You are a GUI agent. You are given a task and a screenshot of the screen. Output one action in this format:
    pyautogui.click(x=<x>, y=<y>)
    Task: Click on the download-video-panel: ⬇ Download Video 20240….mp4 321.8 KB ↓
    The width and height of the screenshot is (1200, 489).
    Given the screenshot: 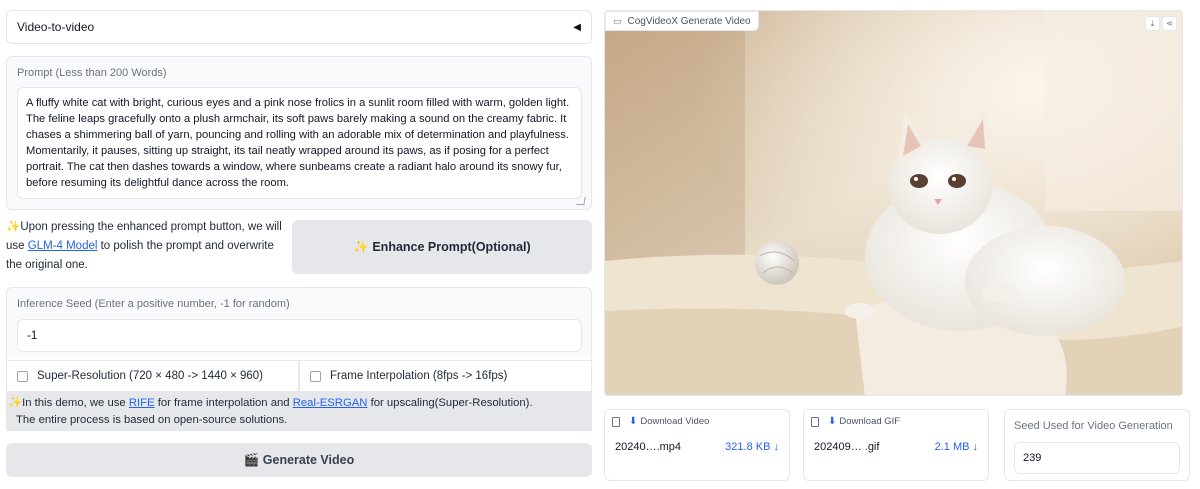 What is the action you would take?
    pyautogui.click(x=697, y=445)
    